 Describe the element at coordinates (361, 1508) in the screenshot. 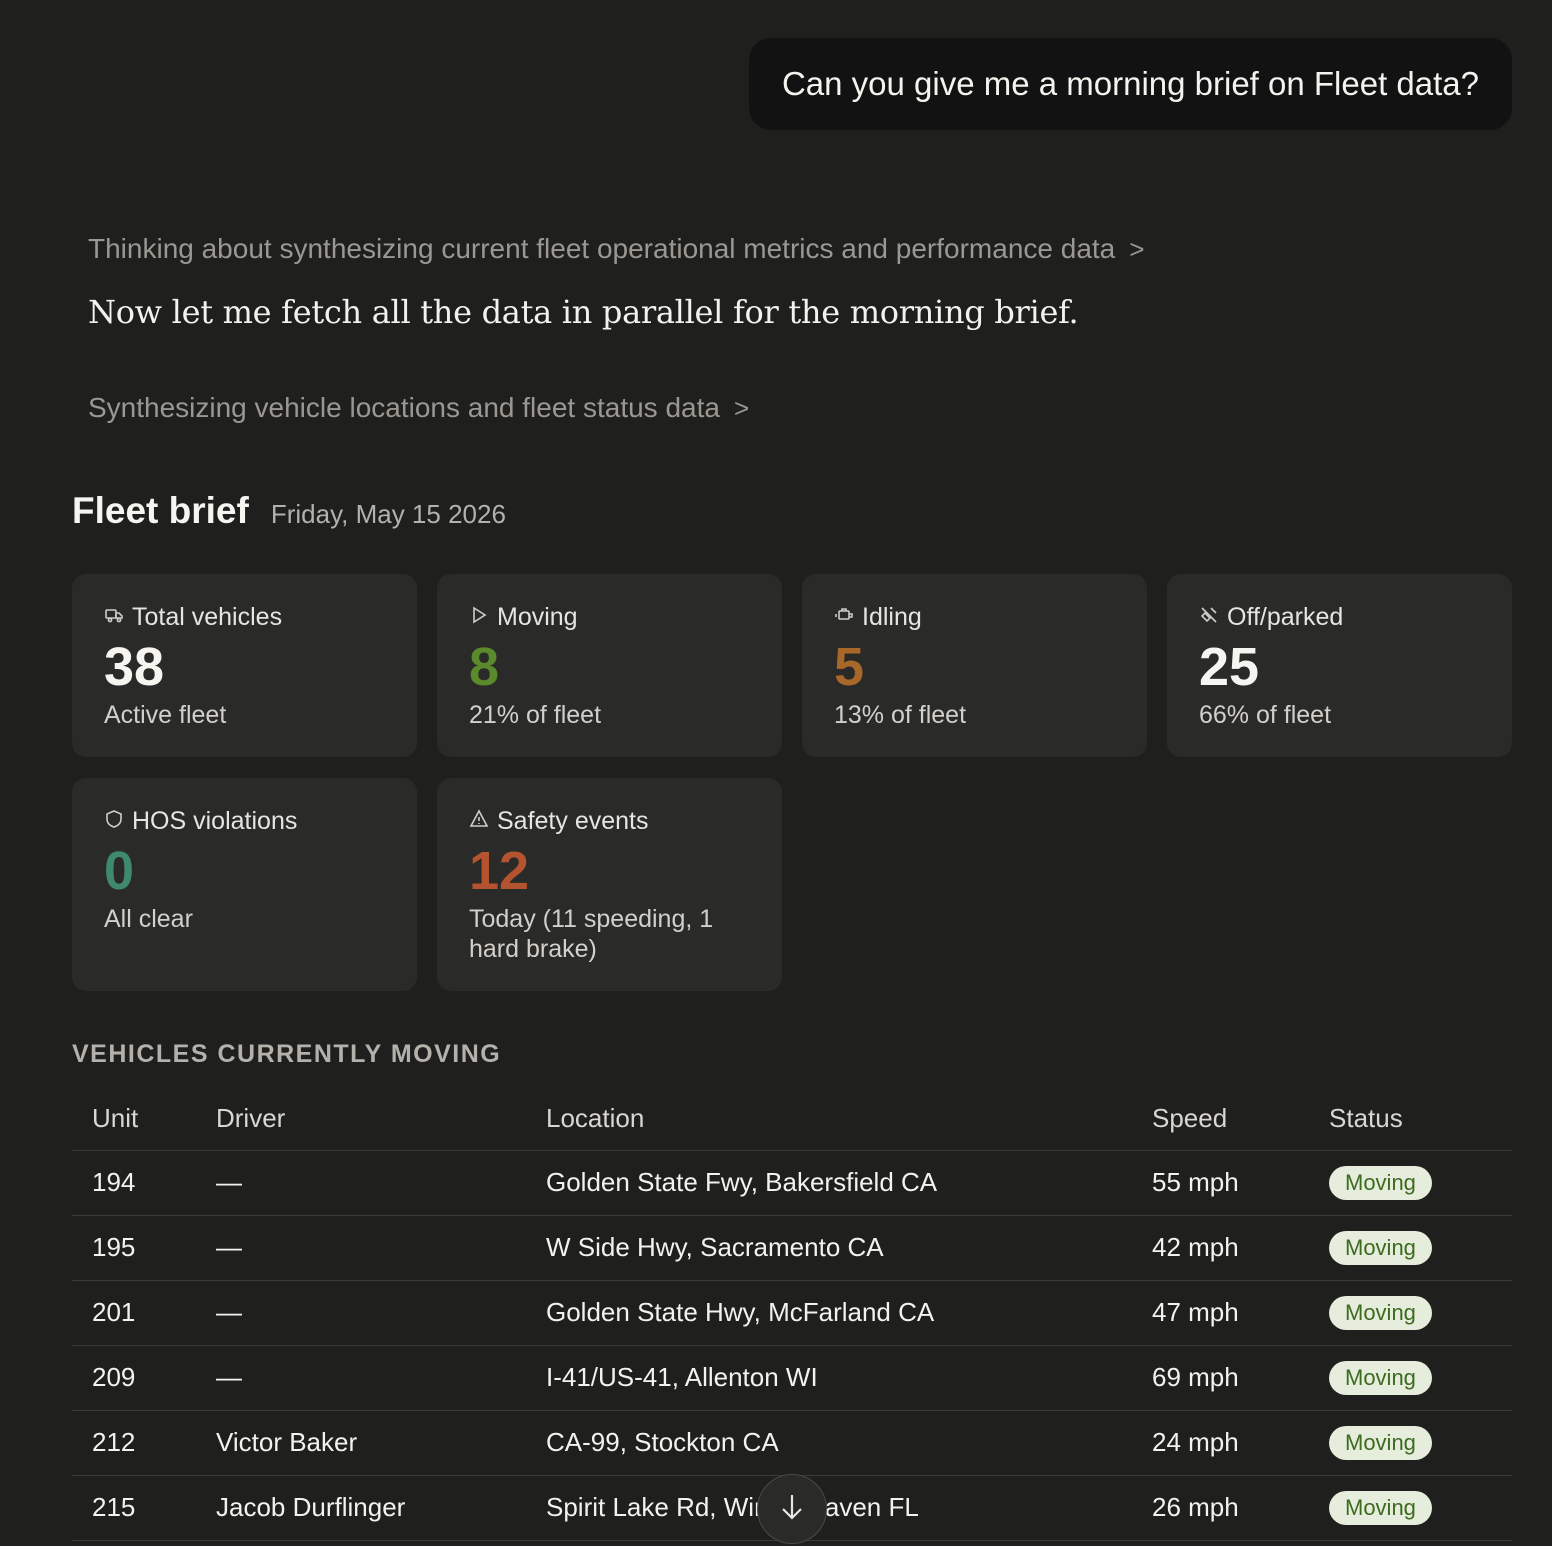

I see `cell-driver: Jacob Durflinger` at that location.